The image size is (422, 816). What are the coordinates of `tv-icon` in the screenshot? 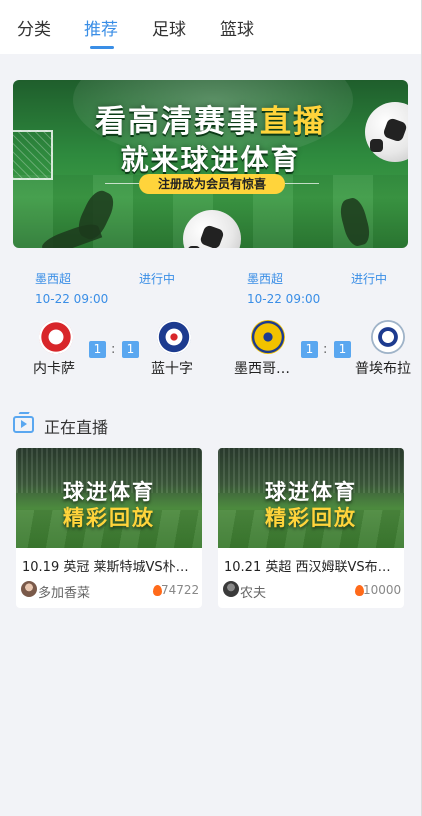 It's located at (23, 424).